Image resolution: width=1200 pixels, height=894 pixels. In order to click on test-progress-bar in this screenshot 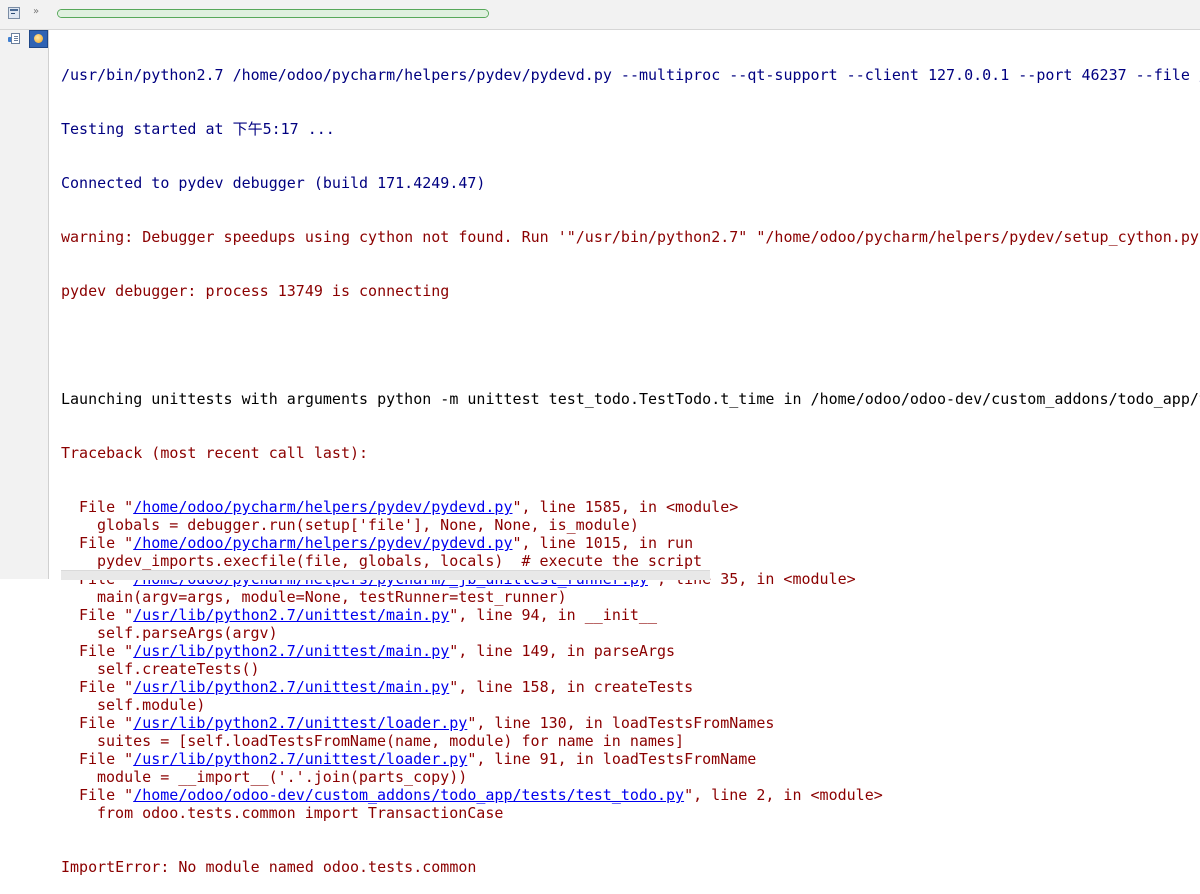, I will do `click(273, 13)`.